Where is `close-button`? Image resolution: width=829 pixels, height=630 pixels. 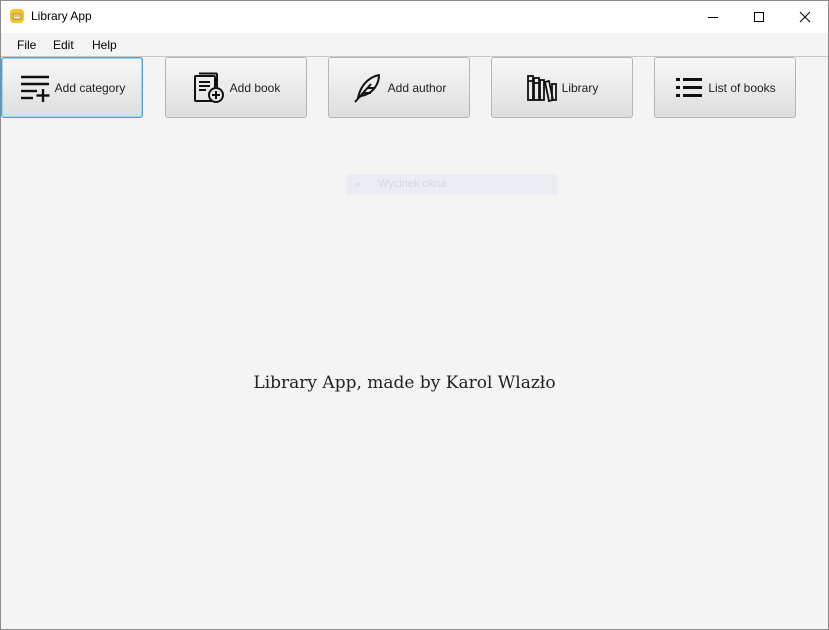
close-button is located at coordinates (805, 17).